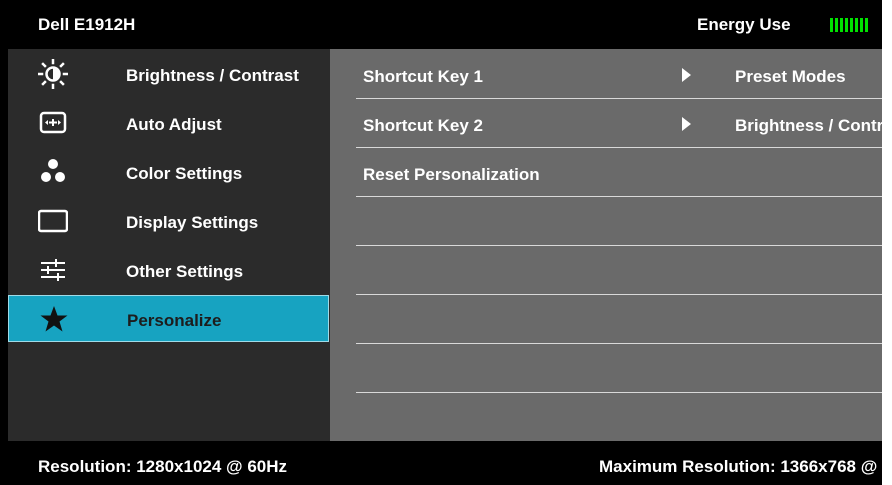 This screenshot has height=485, width=892. What do you see at coordinates (53, 123) in the screenshot?
I see `auto-adjust-icon` at bounding box center [53, 123].